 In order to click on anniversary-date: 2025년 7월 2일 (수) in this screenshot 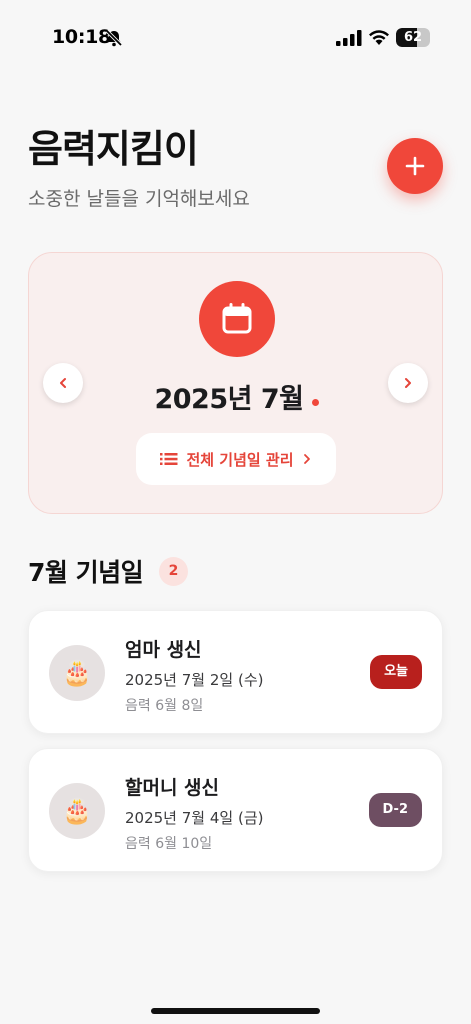, I will do `click(194, 680)`.